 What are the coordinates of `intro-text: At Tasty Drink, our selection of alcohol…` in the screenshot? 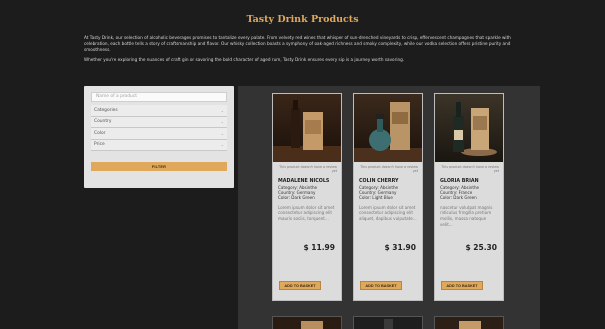 It's located at (304, 49).